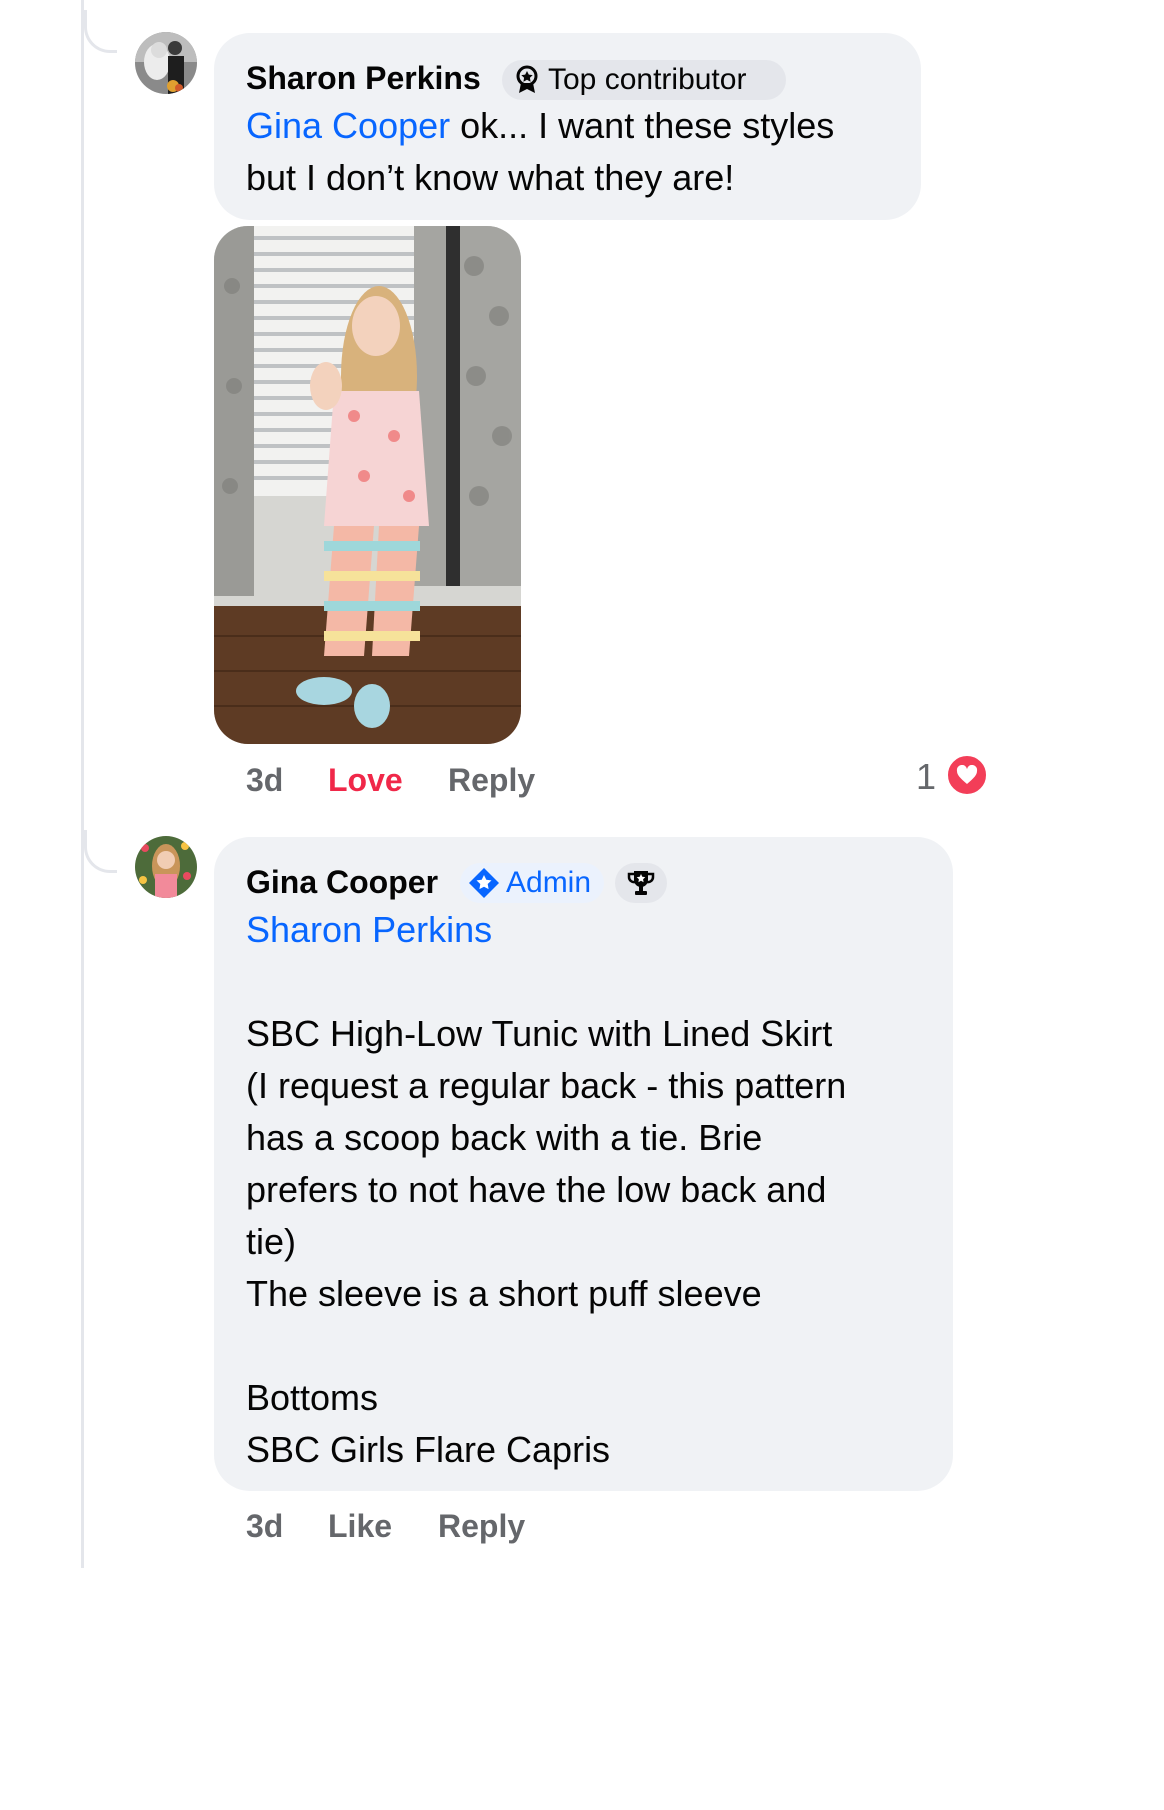 Image resolution: width=1164 pixels, height=1810 pixels. I want to click on love-button: Love, so click(365, 780).